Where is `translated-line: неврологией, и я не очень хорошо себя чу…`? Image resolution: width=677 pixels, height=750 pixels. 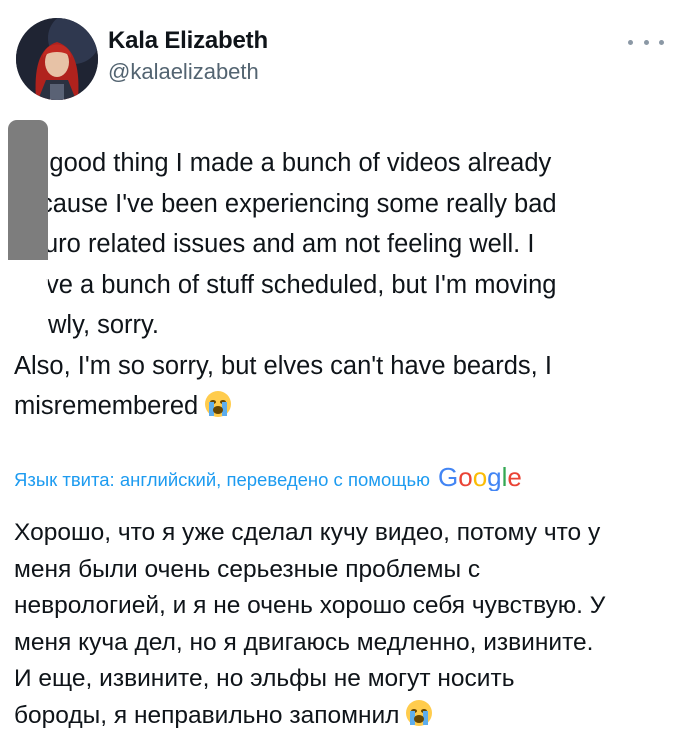
translated-line: неврологией, и я не очень хорошо себя чу… is located at coordinates (310, 605).